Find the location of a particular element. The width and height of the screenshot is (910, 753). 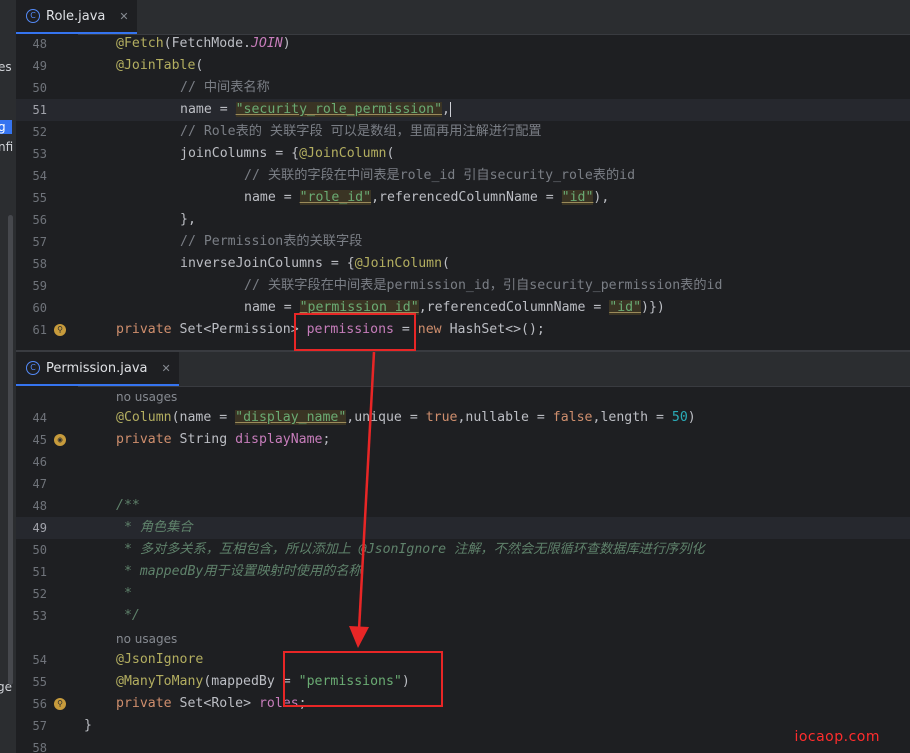

watermark: iocaop.com is located at coordinates (837, 737).